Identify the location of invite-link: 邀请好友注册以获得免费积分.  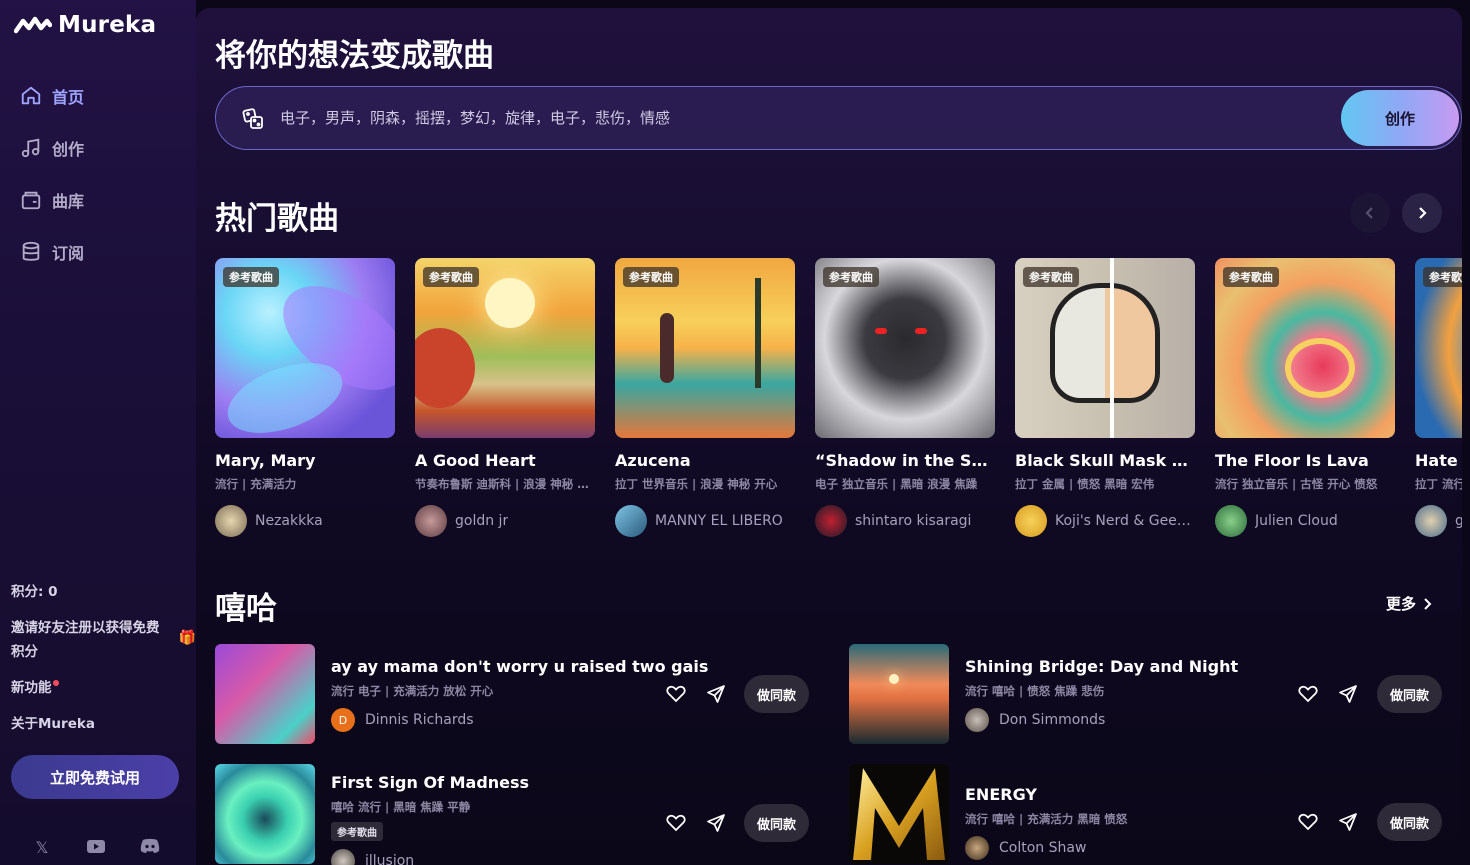
(91, 640).